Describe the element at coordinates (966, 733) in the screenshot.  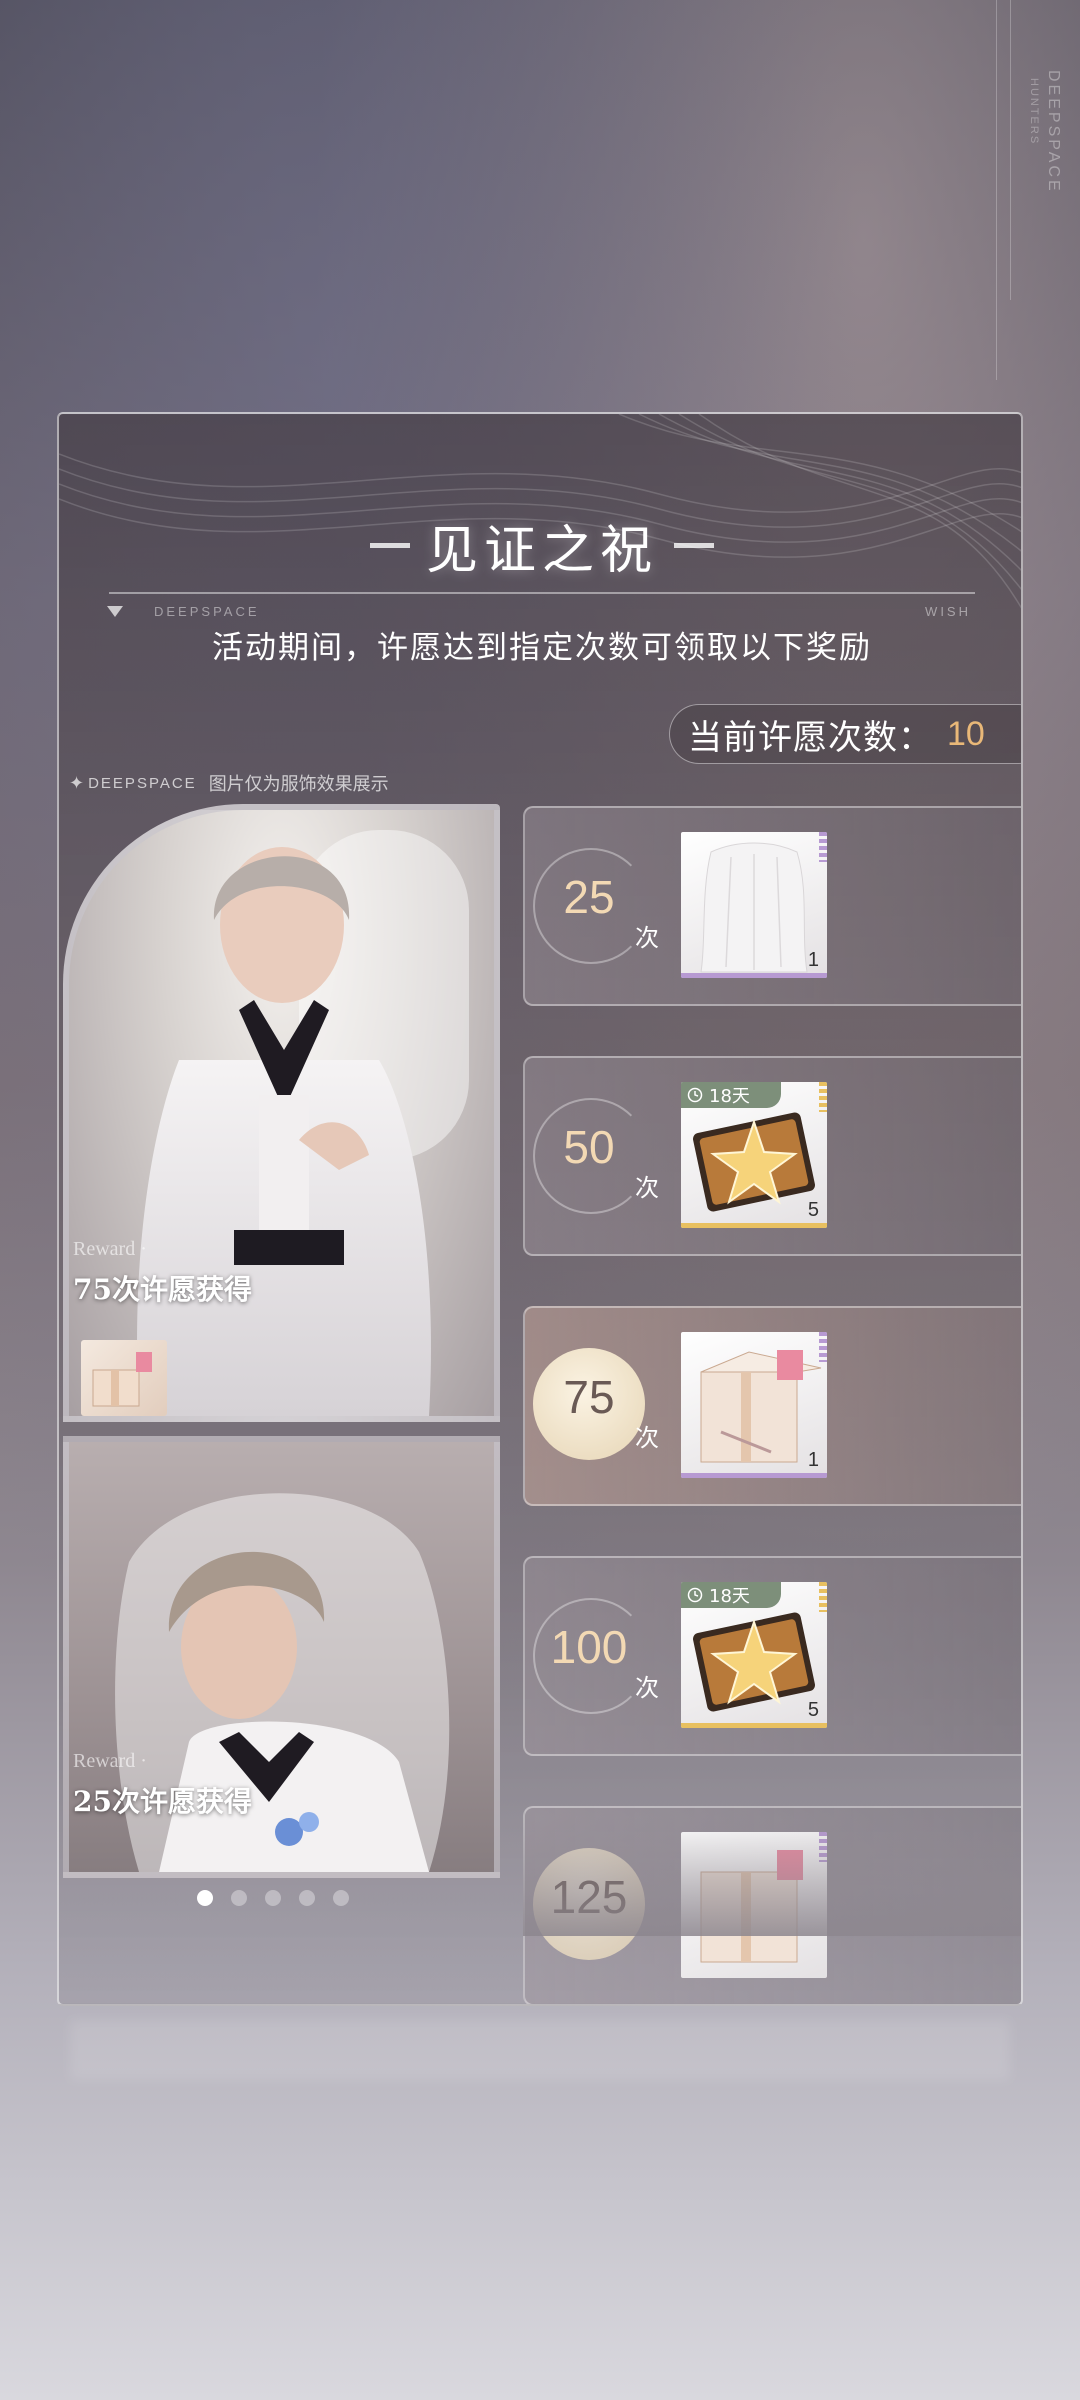
I see `wish-count-value: 10` at that location.